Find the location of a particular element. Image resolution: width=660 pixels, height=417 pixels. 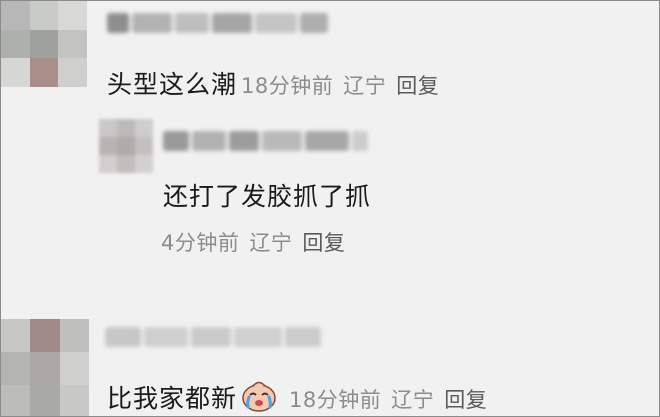

comment-text: 比我家都新 is located at coordinates (172, 398).